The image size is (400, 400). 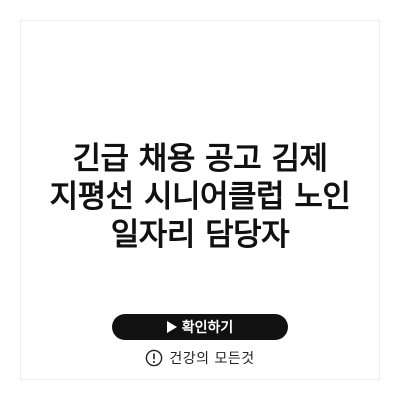 I want to click on headline-line-3: 일자리 담당자, so click(x=200, y=235).